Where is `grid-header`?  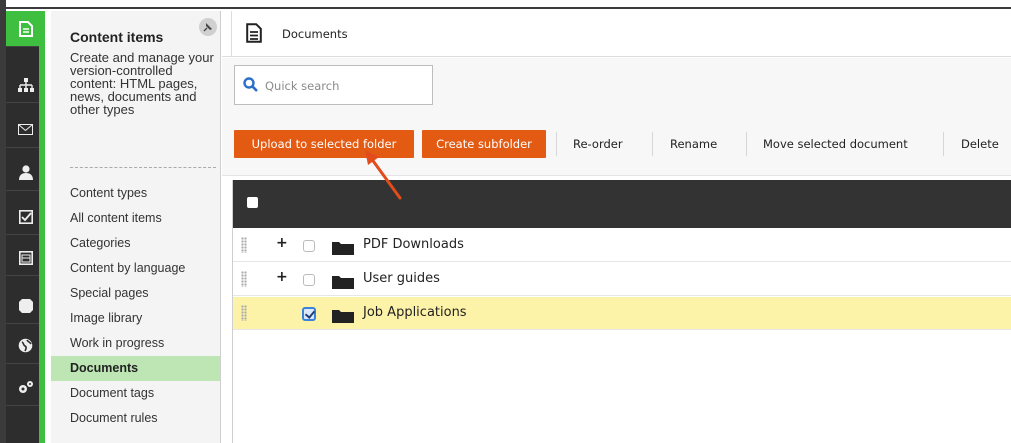
grid-header is located at coordinates (622, 204).